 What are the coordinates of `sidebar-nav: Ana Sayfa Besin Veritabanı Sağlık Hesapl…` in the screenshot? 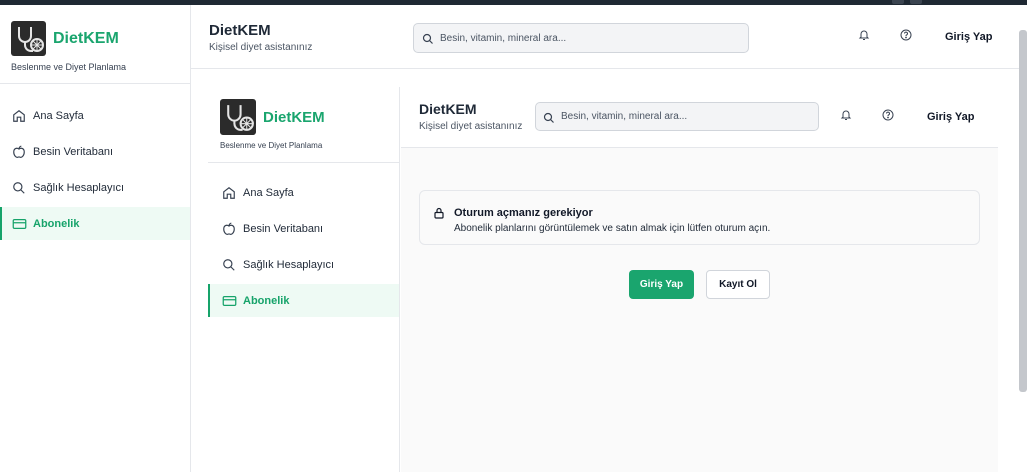 It's located at (95, 162).